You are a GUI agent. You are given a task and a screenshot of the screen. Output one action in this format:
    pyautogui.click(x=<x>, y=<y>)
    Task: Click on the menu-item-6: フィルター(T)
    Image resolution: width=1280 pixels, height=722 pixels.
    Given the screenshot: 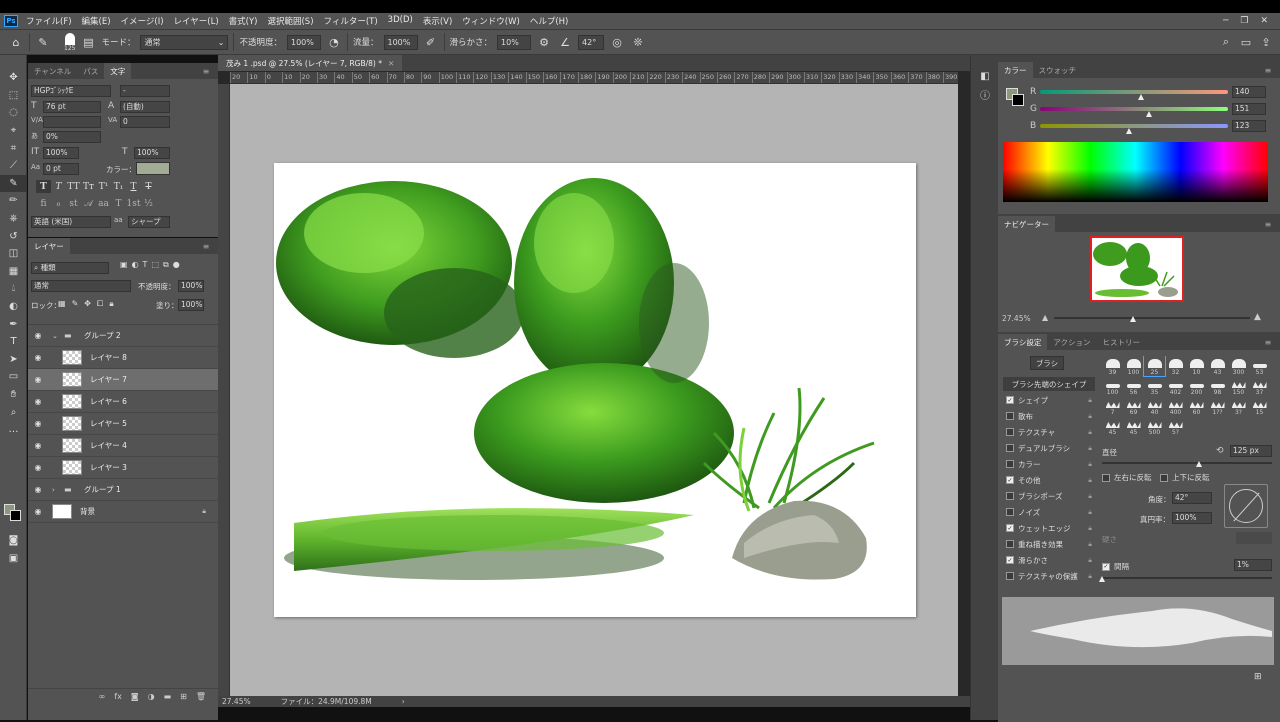 What is the action you would take?
    pyautogui.click(x=351, y=21)
    